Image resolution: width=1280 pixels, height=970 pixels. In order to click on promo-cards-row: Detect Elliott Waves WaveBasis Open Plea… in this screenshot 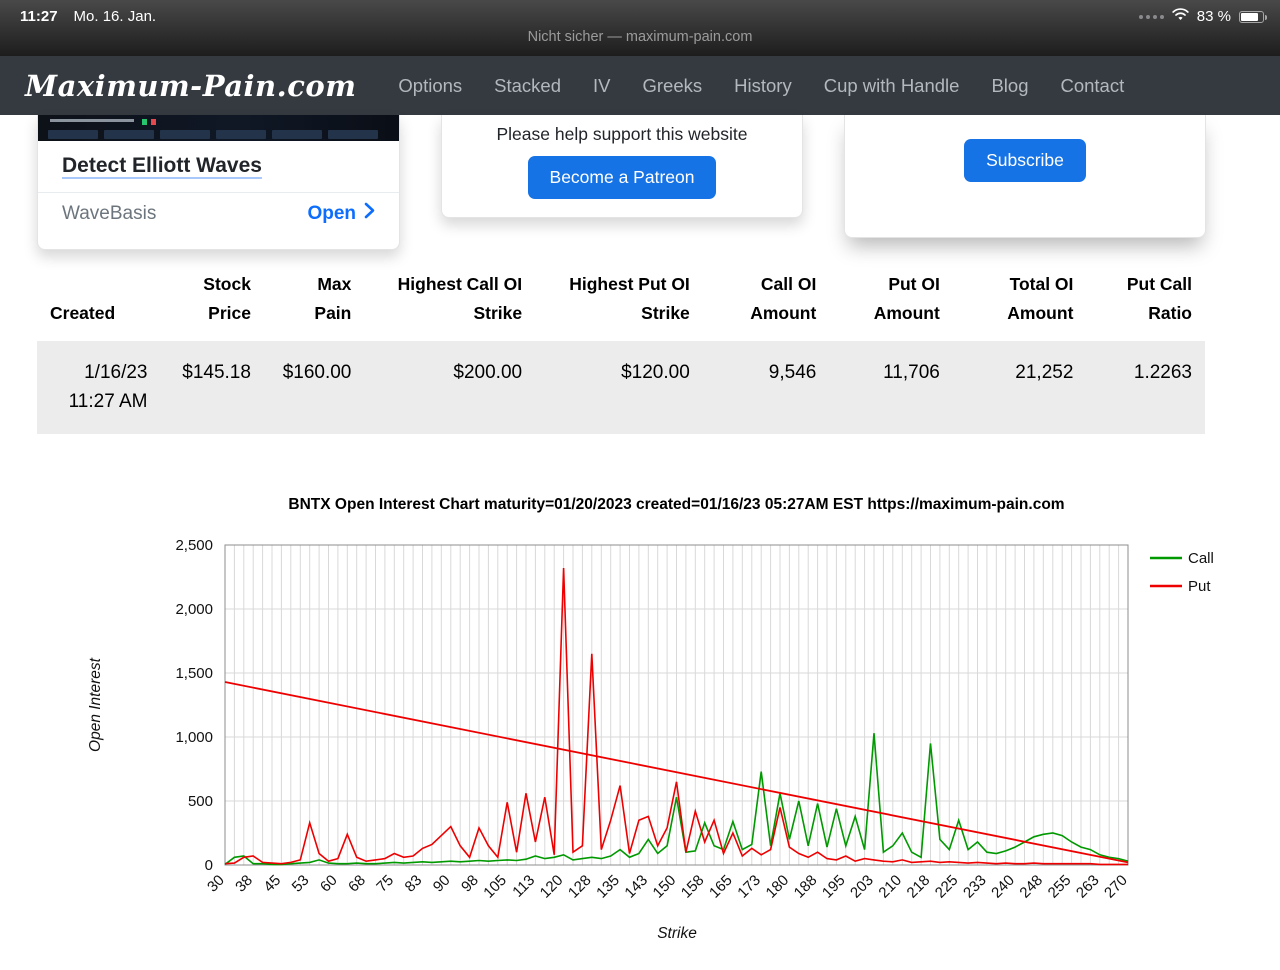, I will do `click(640, 182)`.